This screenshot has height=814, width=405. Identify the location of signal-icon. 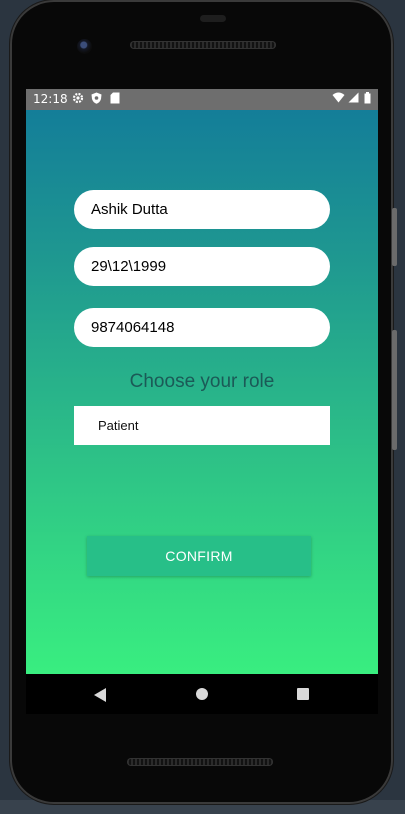
(353, 99).